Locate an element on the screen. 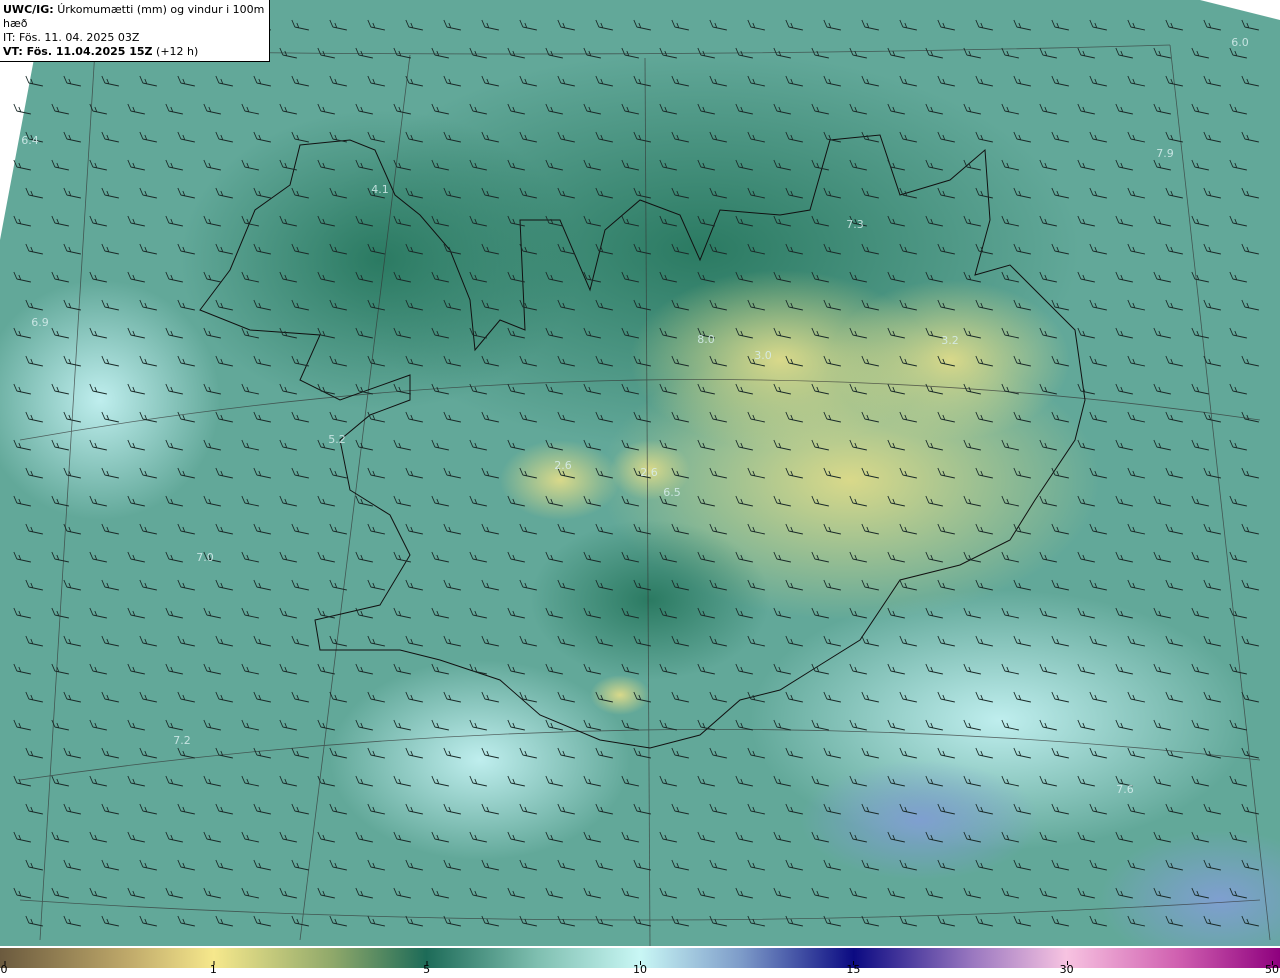  colorbar-tick-label: 0 is located at coordinates (4, 968).